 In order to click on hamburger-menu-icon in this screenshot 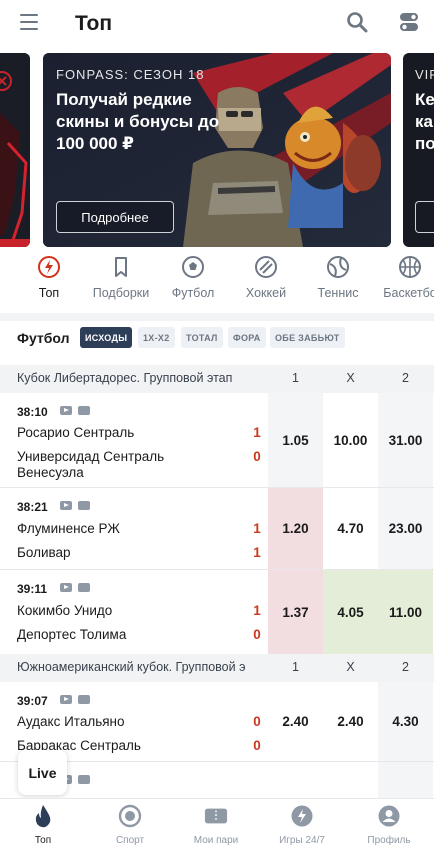, I will do `click(29, 22)`.